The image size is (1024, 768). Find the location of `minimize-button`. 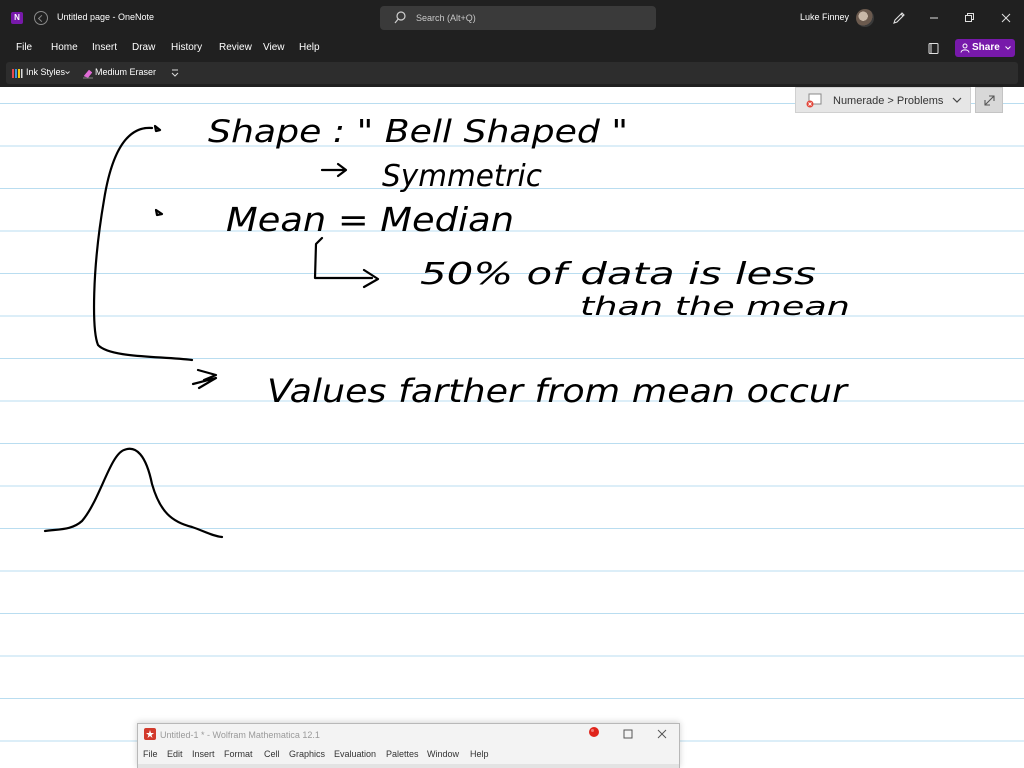

minimize-button is located at coordinates (934, 18).